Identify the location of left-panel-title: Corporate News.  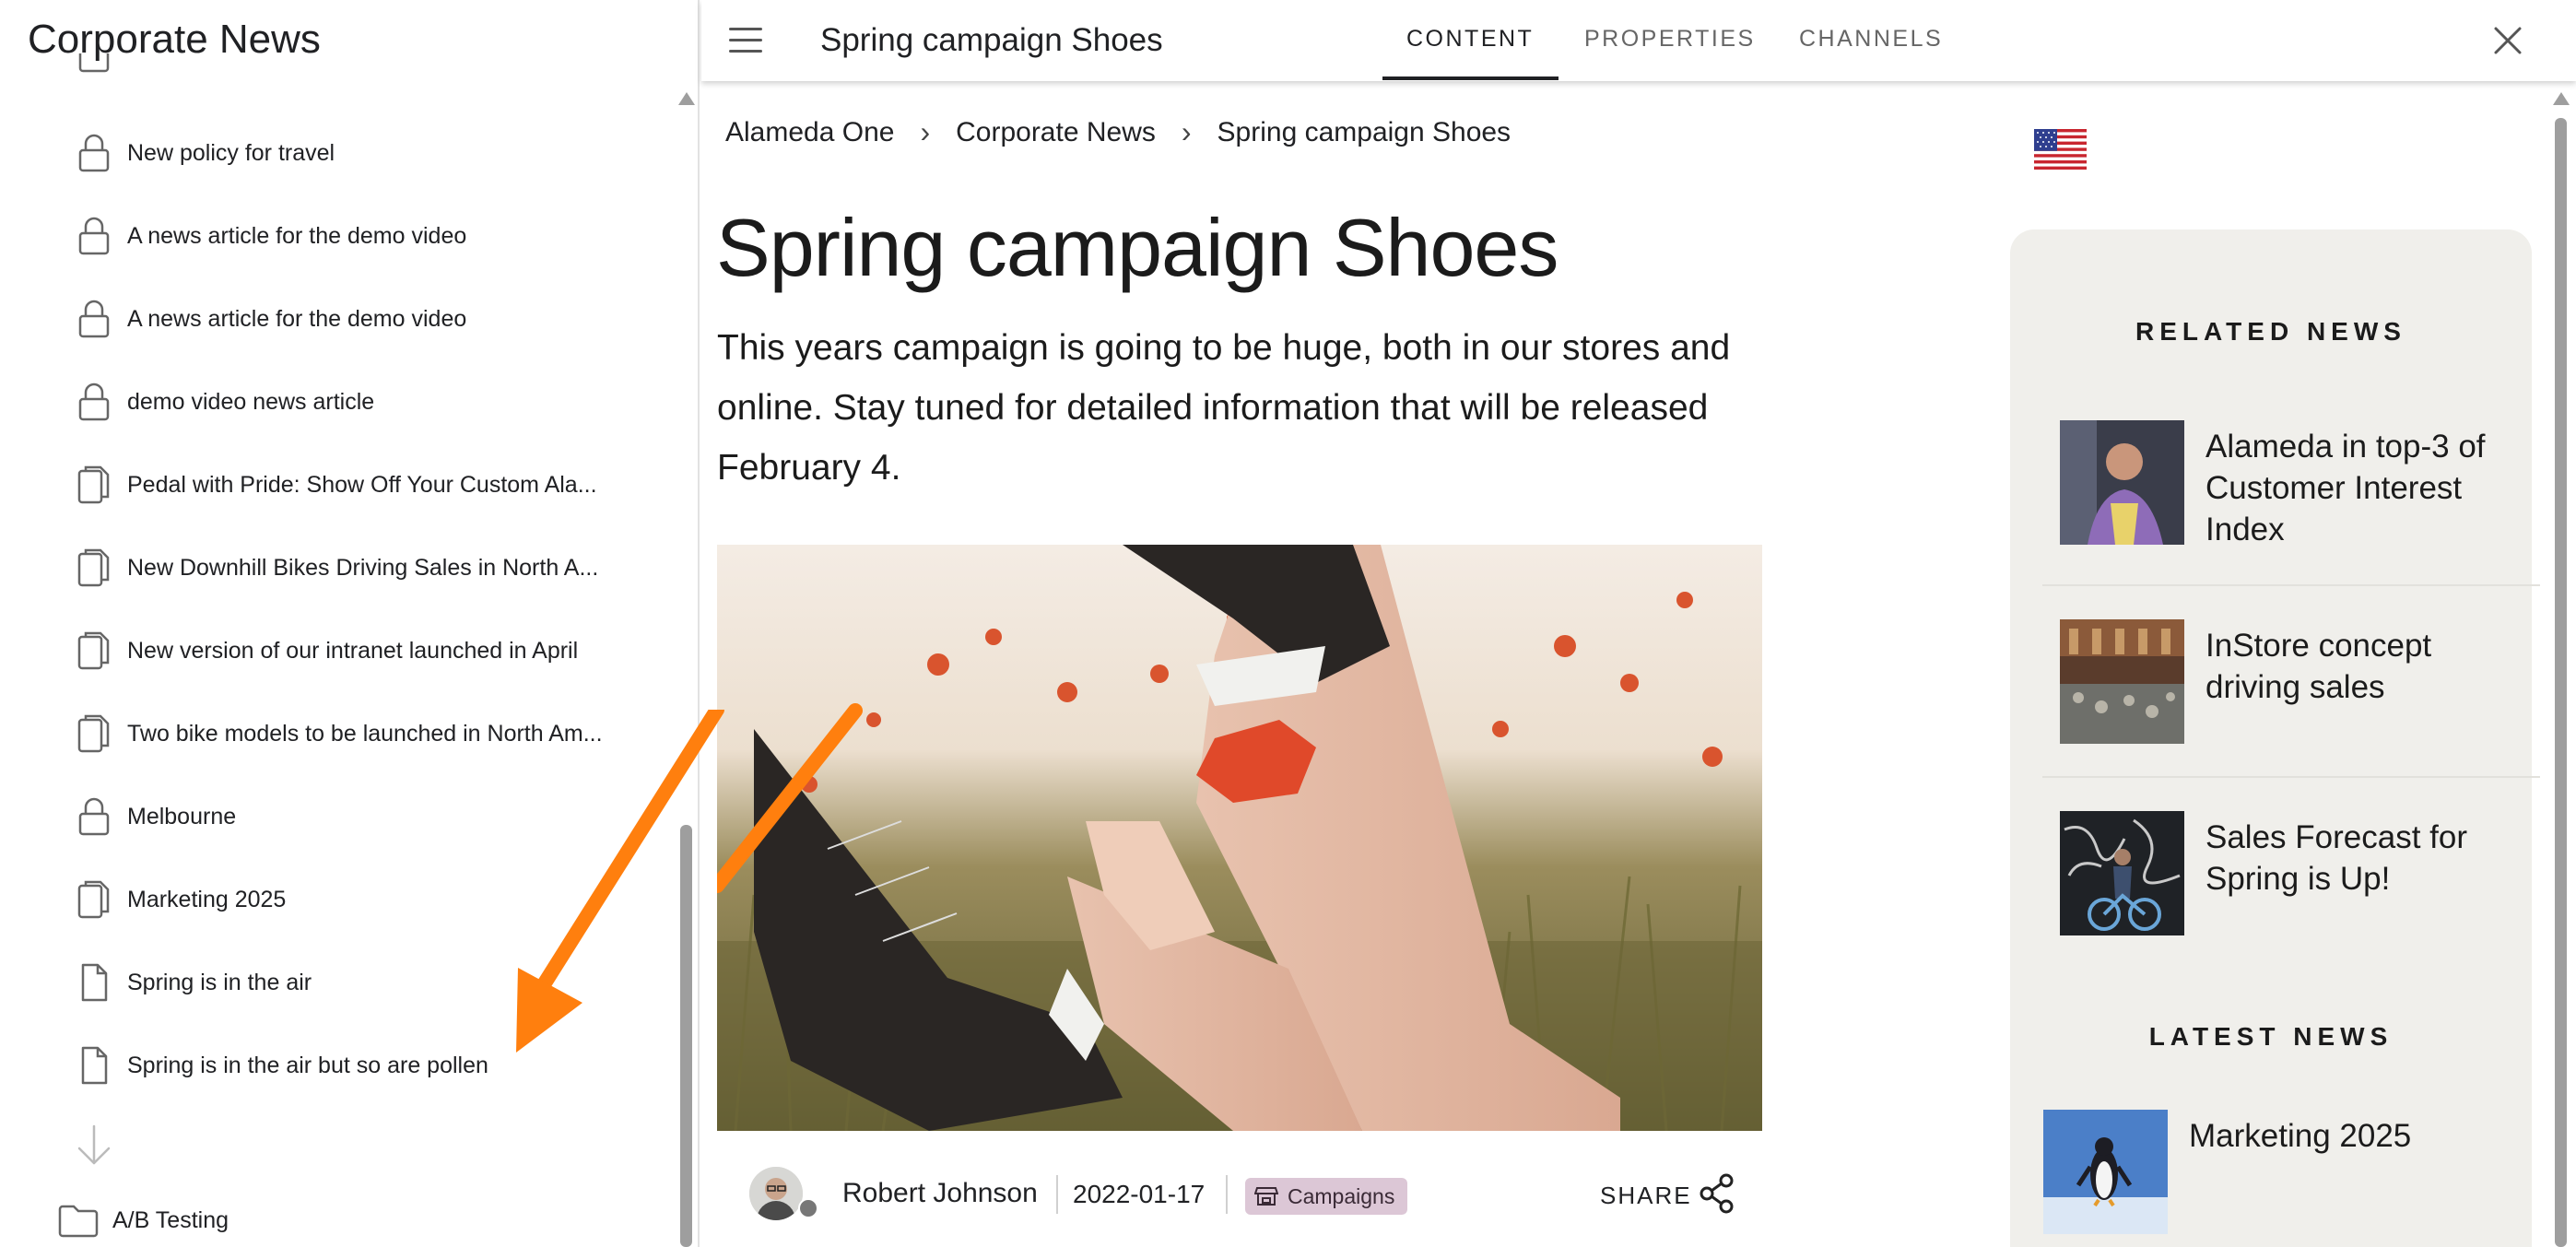
(175, 39).